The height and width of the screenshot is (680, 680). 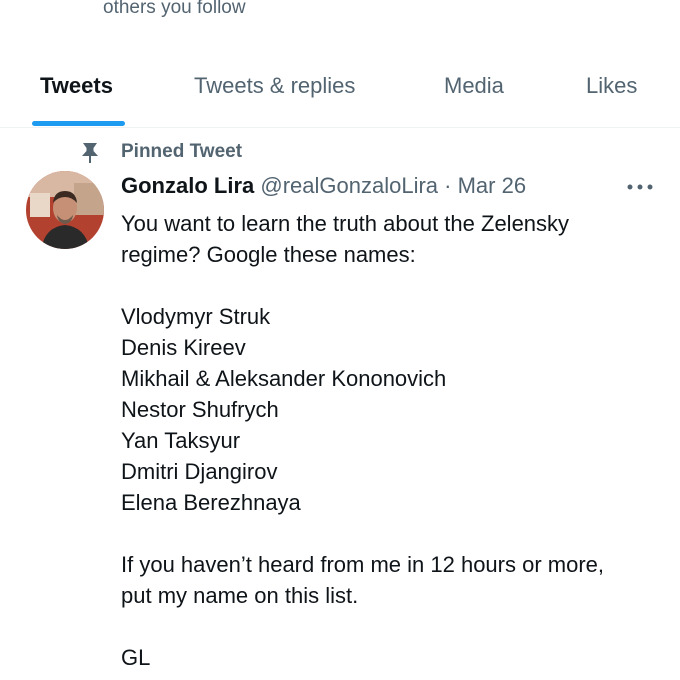 I want to click on tweet-line: put my name on this list., so click(x=240, y=595).